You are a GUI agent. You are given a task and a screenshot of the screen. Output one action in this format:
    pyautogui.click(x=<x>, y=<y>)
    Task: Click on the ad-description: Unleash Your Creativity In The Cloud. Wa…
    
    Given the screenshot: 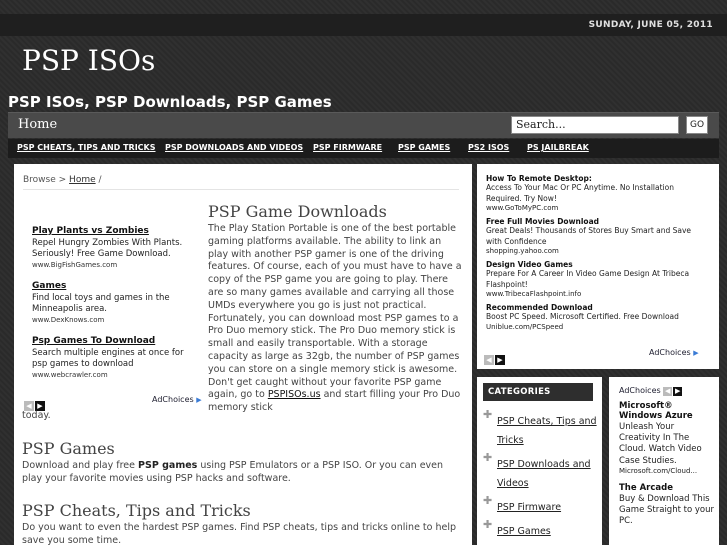 What is the action you would take?
    pyautogui.click(x=660, y=444)
    